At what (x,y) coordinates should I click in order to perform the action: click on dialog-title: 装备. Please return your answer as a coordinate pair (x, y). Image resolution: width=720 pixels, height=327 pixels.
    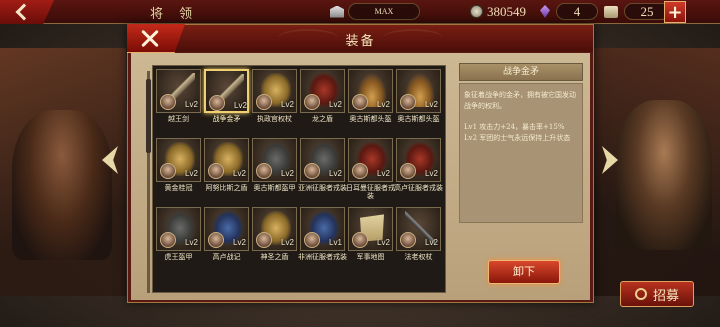
    Looking at the image, I should click on (360, 41).